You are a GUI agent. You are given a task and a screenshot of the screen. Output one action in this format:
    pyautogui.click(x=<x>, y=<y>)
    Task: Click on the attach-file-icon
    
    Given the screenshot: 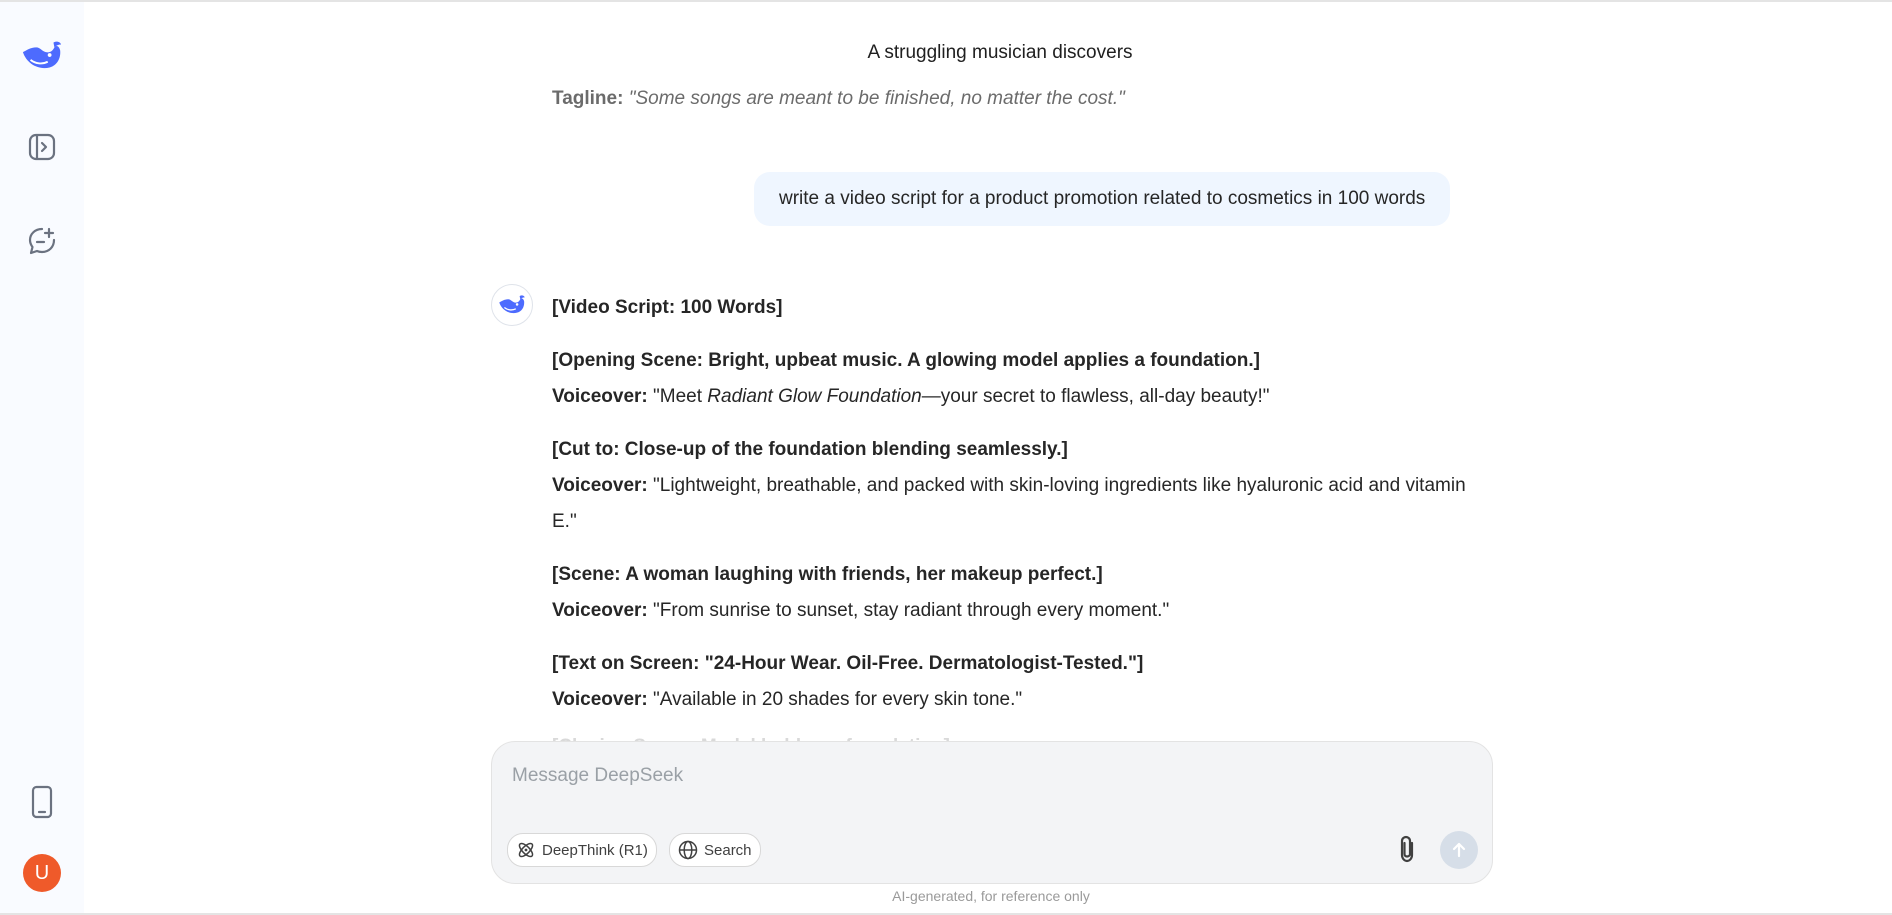 What is the action you would take?
    pyautogui.click(x=1407, y=849)
    